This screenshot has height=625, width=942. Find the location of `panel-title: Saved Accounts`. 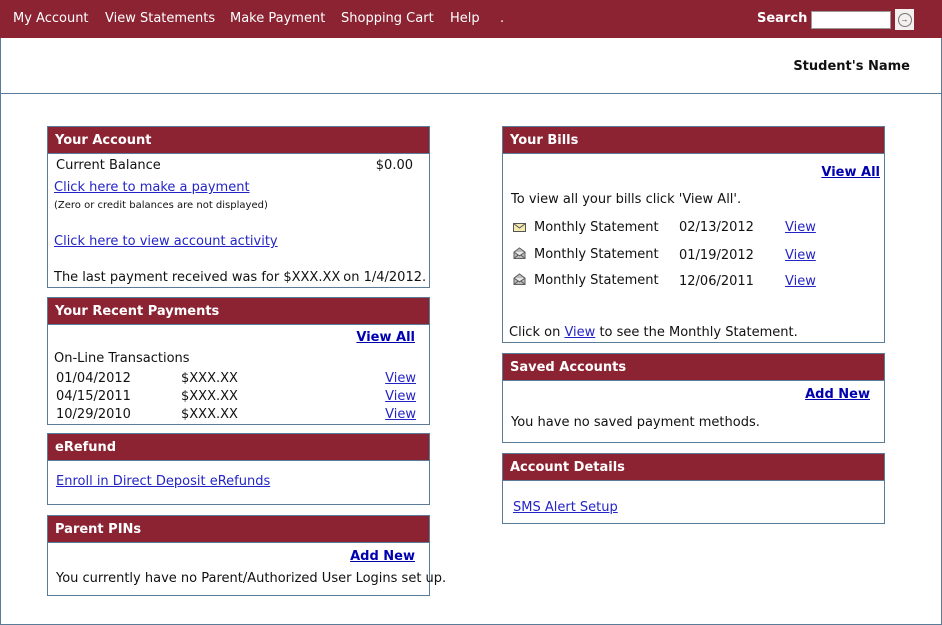

panel-title: Saved Accounts is located at coordinates (693, 367).